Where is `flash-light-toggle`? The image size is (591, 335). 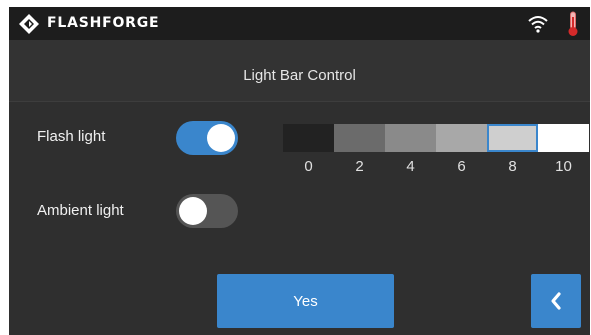 flash-light-toggle is located at coordinates (207, 138).